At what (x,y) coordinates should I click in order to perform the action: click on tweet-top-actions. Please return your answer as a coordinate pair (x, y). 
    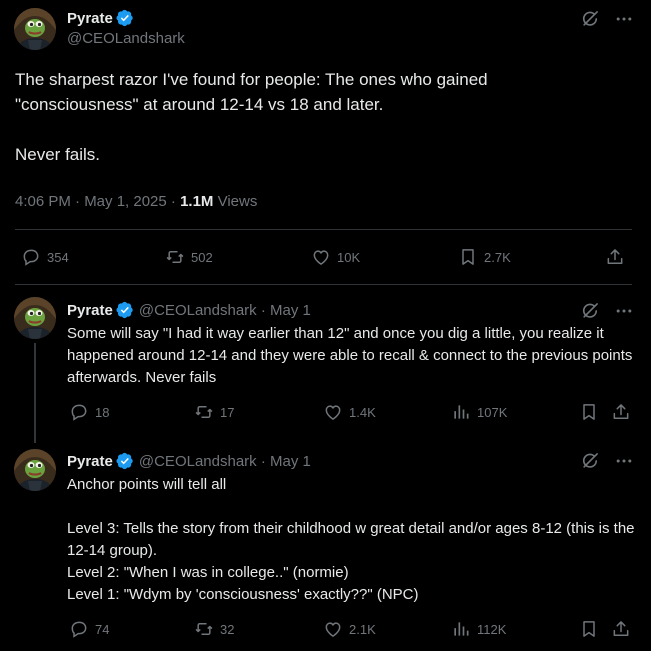
    Looking at the image, I should click on (607, 19).